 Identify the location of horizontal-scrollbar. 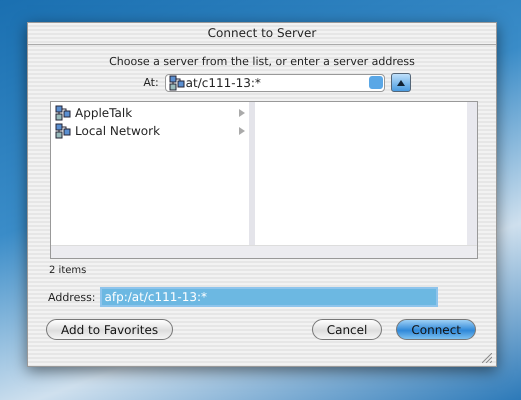
(264, 251).